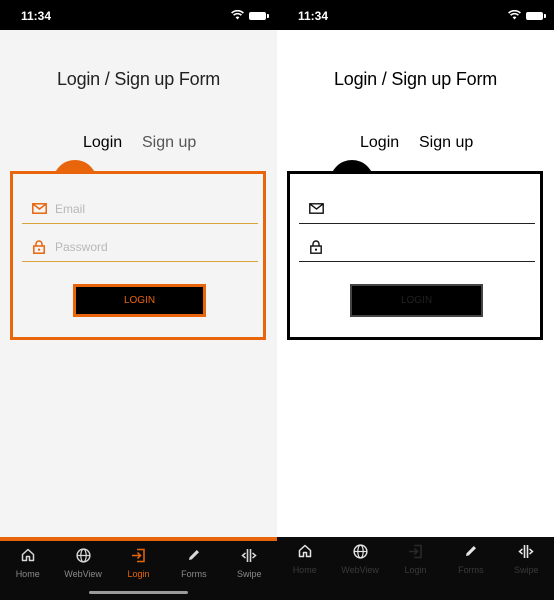  What do you see at coordinates (417, 209) in the screenshot?
I see `email-field` at bounding box center [417, 209].